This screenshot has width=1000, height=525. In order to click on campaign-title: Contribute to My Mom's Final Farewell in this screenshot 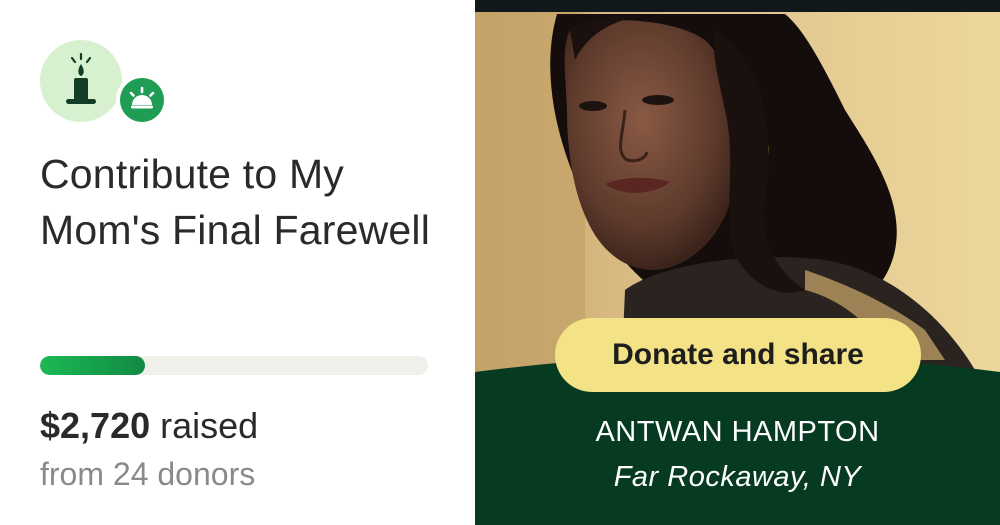, I will do `click(245, 202)`.